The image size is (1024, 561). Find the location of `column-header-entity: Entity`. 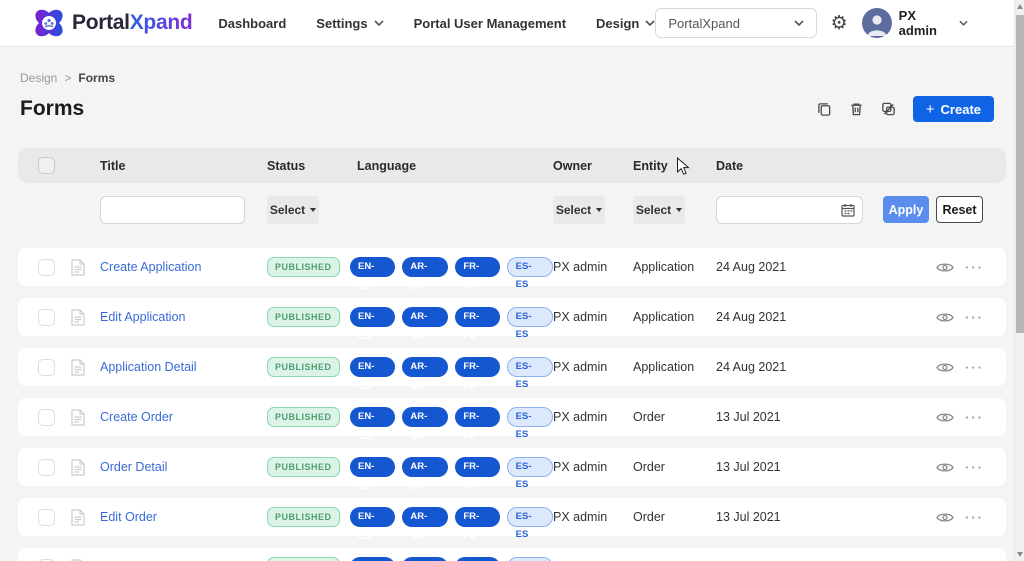

column-header-entity: Entity is located at coordinates (674, 166).